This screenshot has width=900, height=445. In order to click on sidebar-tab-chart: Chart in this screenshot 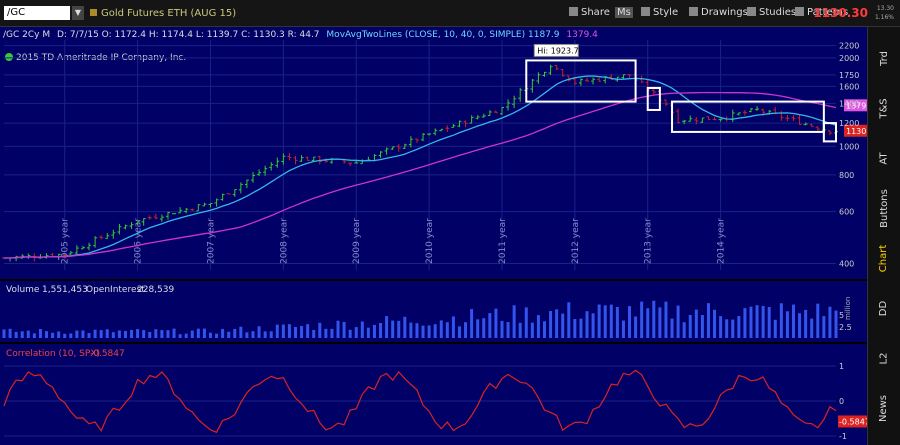, I will do `click(884, 258)`.